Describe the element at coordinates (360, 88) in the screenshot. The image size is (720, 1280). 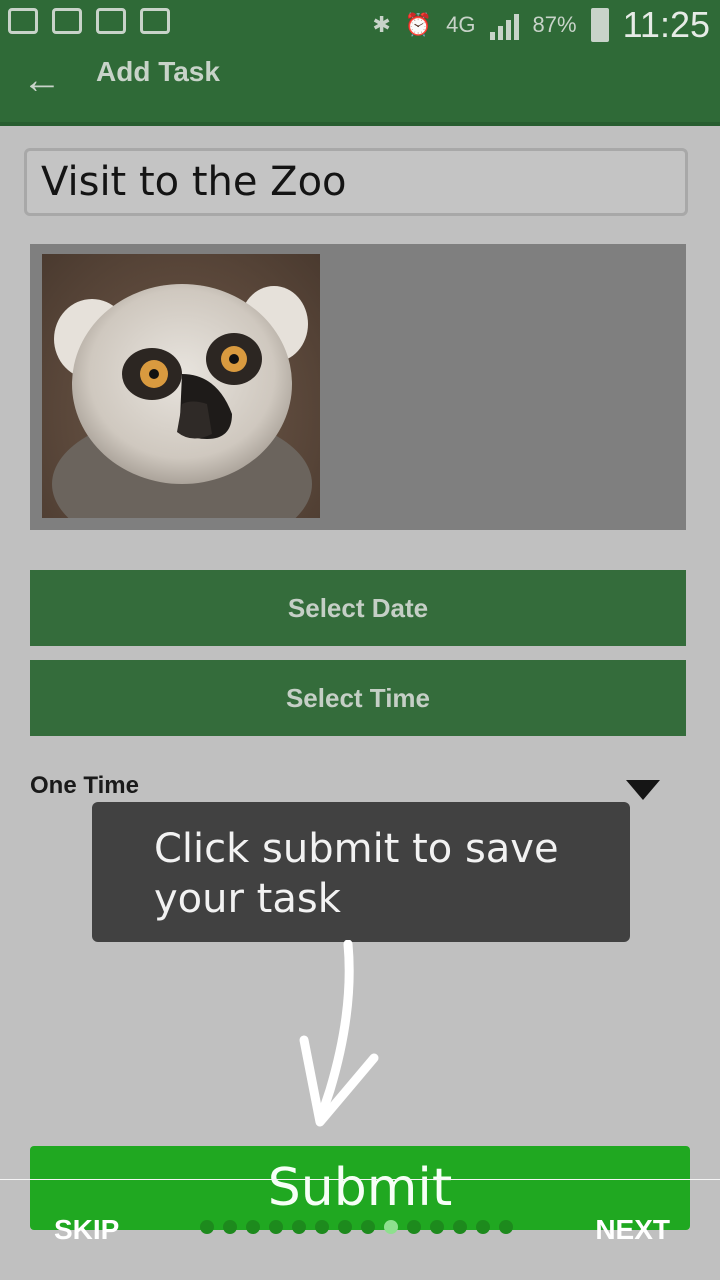
I see `app-bar: ← Add Task` at that location.